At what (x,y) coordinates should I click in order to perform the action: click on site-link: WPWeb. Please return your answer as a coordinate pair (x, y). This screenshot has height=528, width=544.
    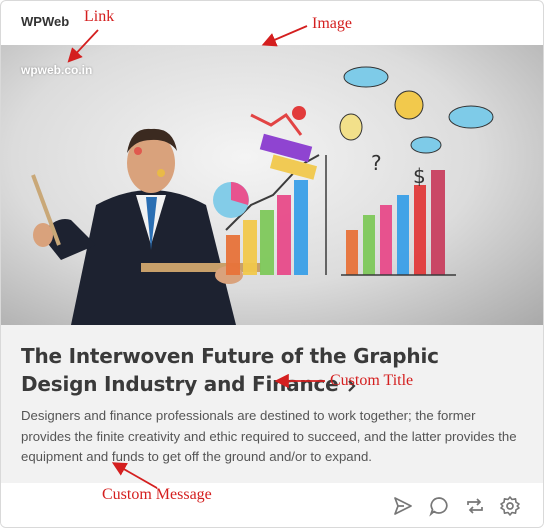
    Looking at the image, I should click on (45, 21).